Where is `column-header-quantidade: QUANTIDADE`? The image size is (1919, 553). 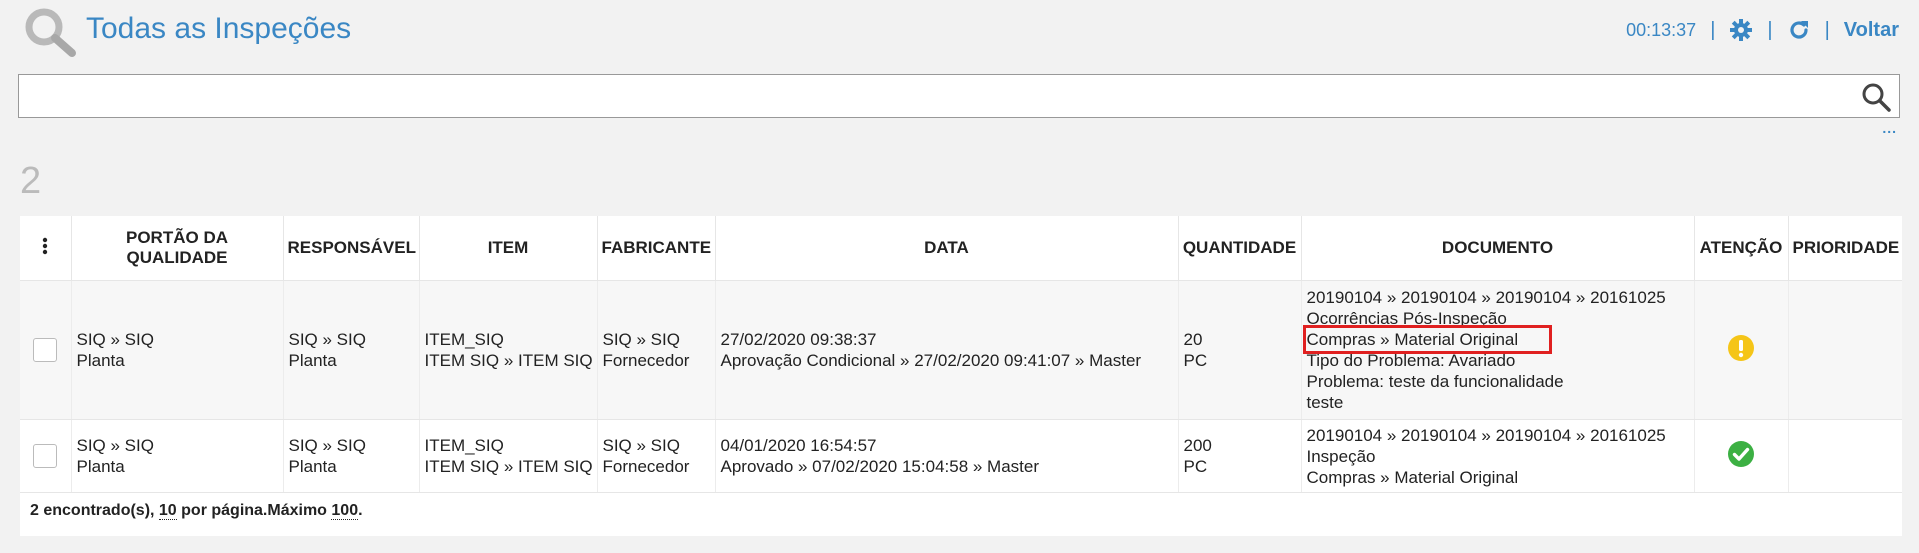
column-header-quantidade: QUANTIDADE is located at coordinates (1240, 248).